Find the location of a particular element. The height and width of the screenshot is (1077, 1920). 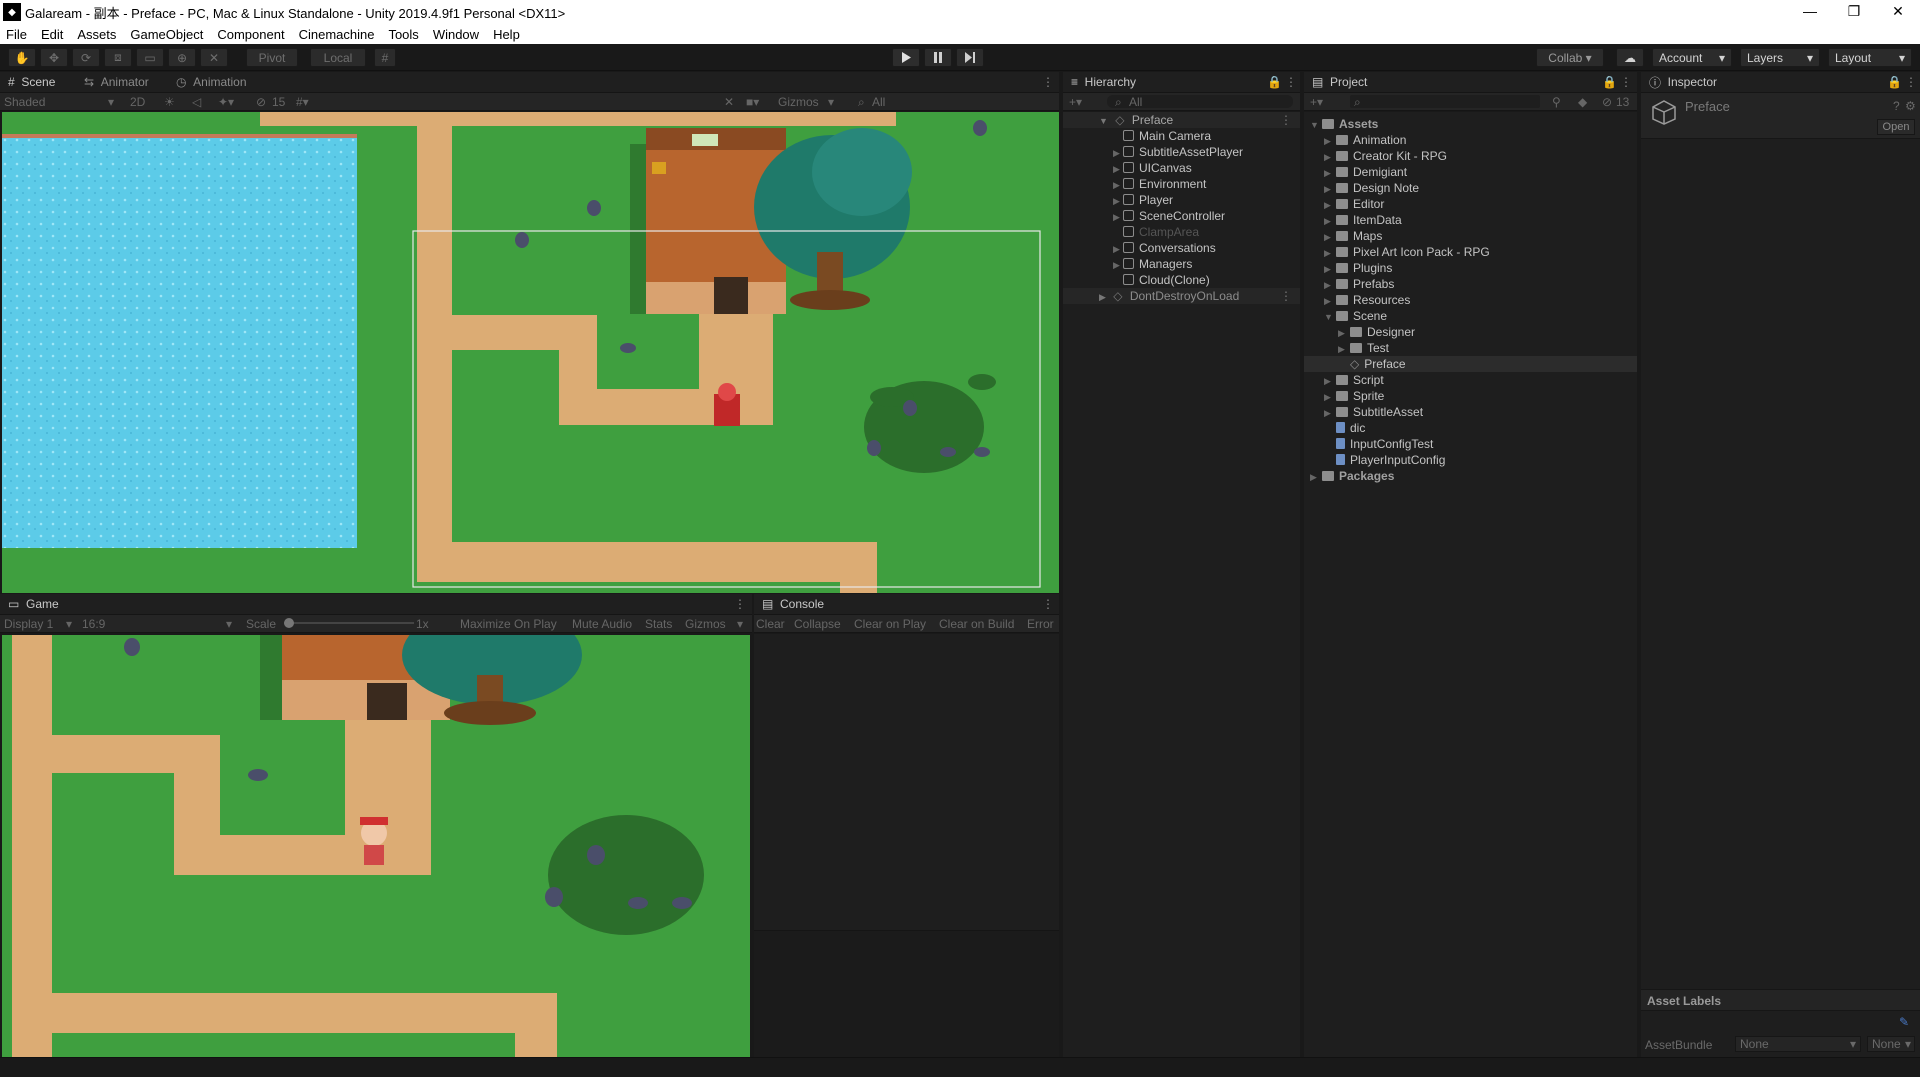

grid-snap-icon: # is located at coordinates (385, 57).